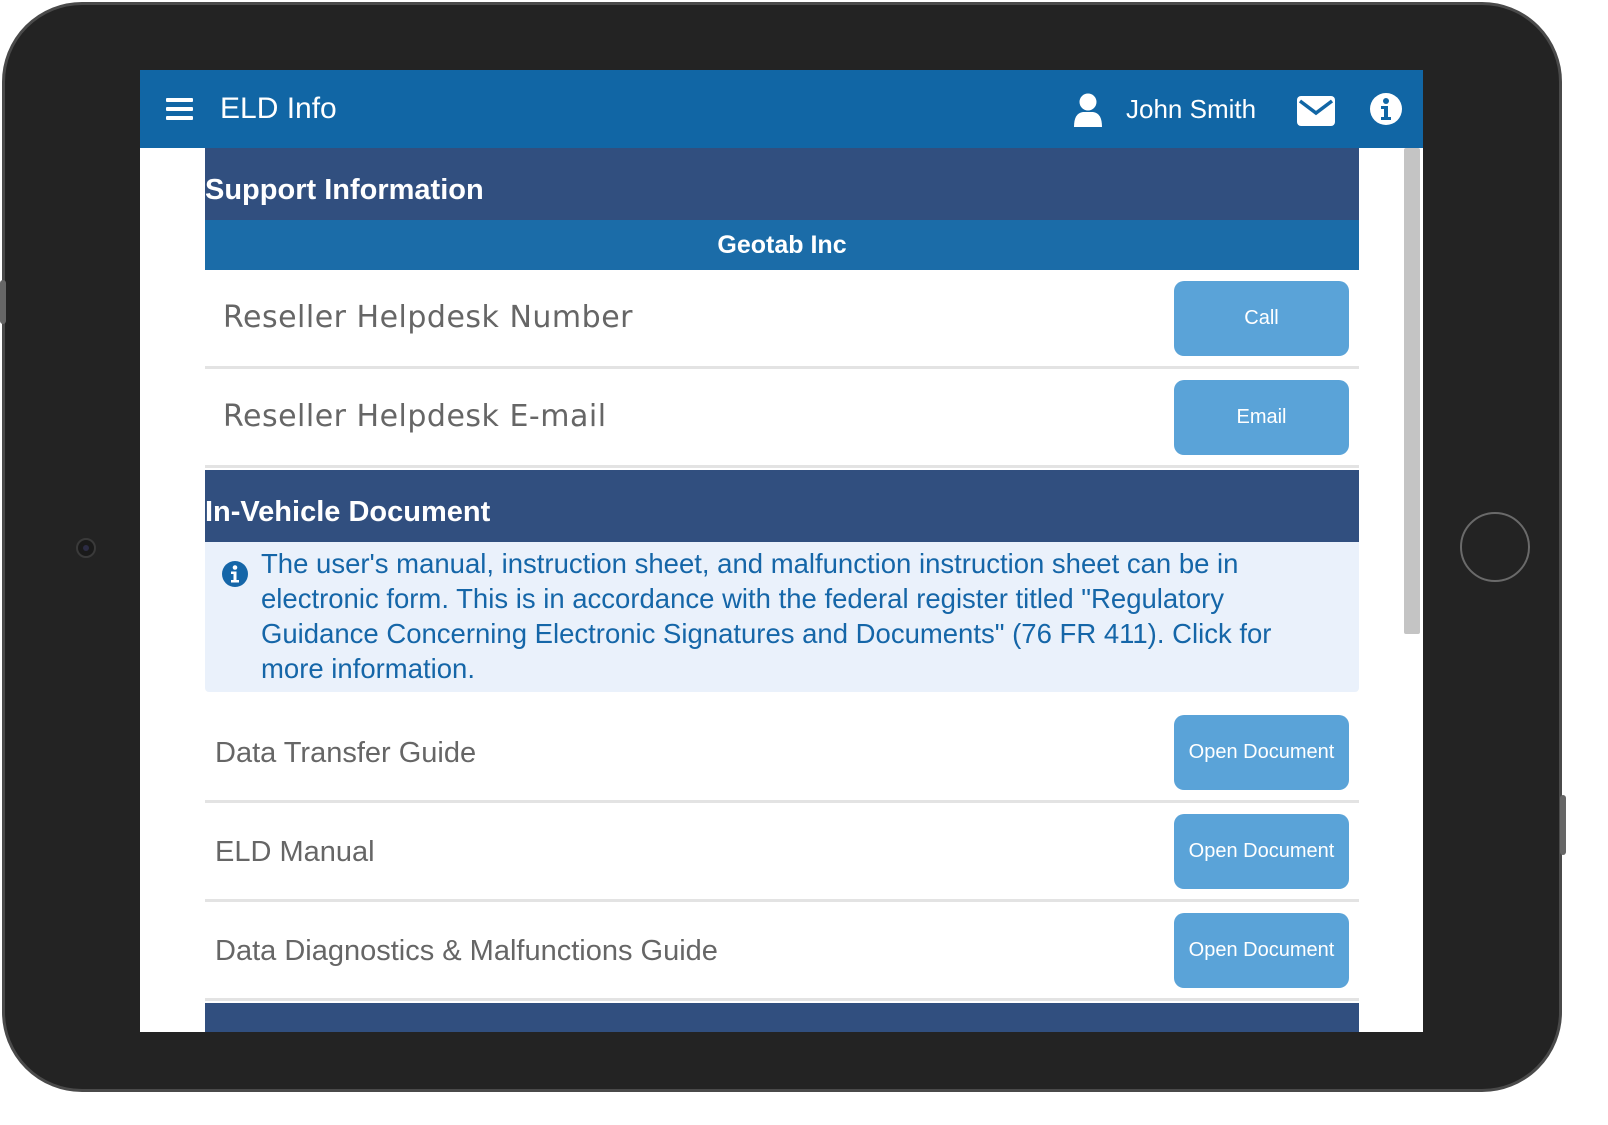  Describe the element at coordinates (415, 416) in the screenshot. I see `helpdesk-email-label: Reseller Helpdesk E-mail` at that location.